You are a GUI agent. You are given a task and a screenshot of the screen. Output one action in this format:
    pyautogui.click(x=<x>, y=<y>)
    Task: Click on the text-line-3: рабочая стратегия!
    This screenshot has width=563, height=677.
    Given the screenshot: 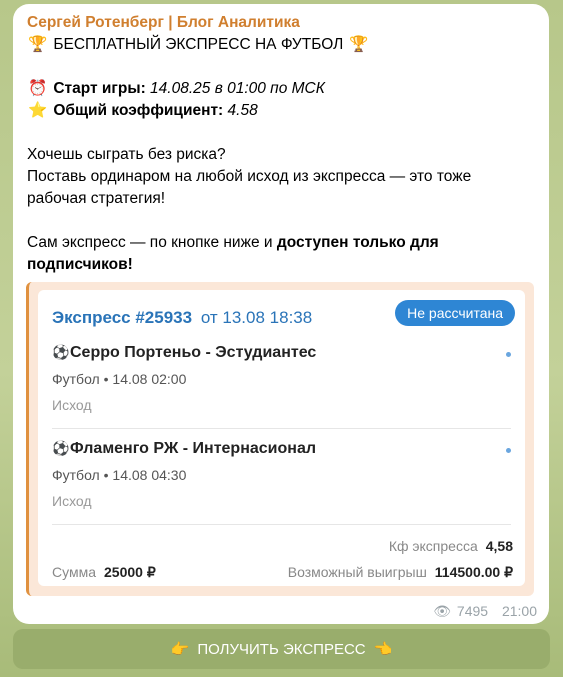 What is the action you would take?
    pyautogui.click(x=96, y=198)
    